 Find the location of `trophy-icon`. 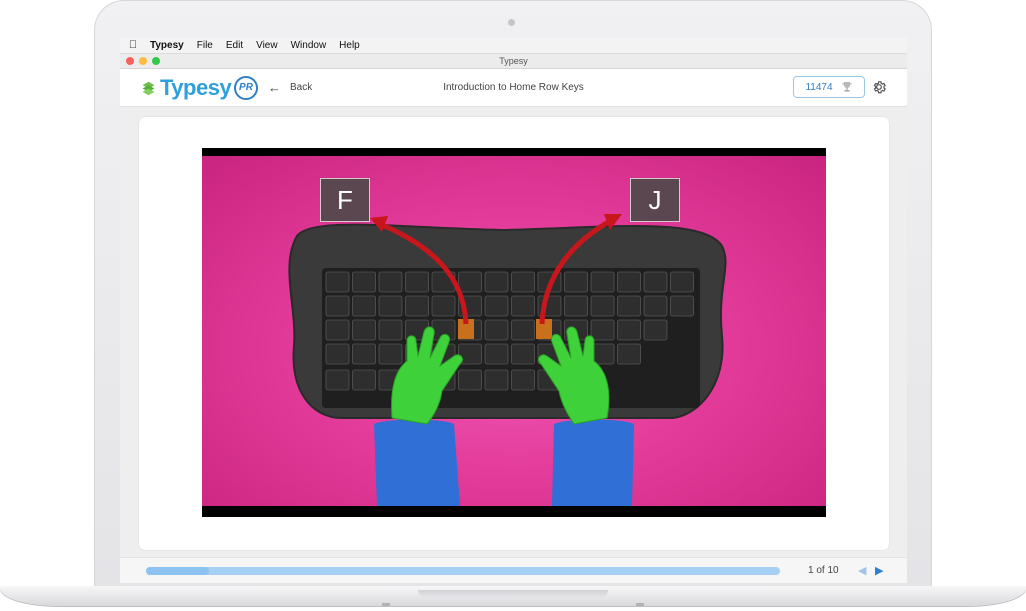

trophy-icon is located at coordinates (846, 87).